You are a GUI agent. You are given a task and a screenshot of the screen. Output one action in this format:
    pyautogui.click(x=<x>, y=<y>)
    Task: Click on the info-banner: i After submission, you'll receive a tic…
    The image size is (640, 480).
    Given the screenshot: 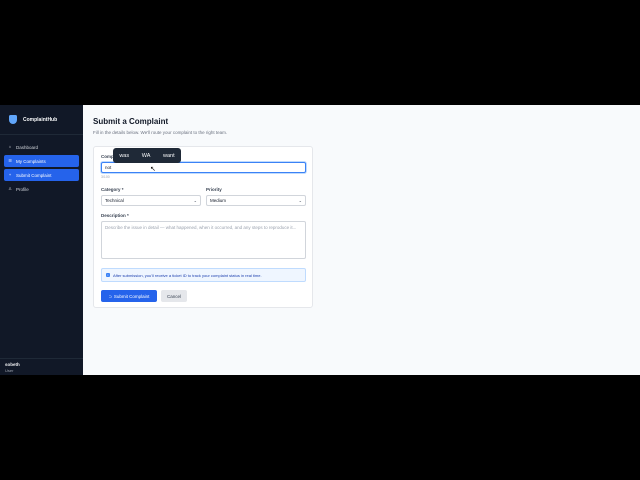 What is the action you would take?
    pyautogui.click(x=203, y=275)
    